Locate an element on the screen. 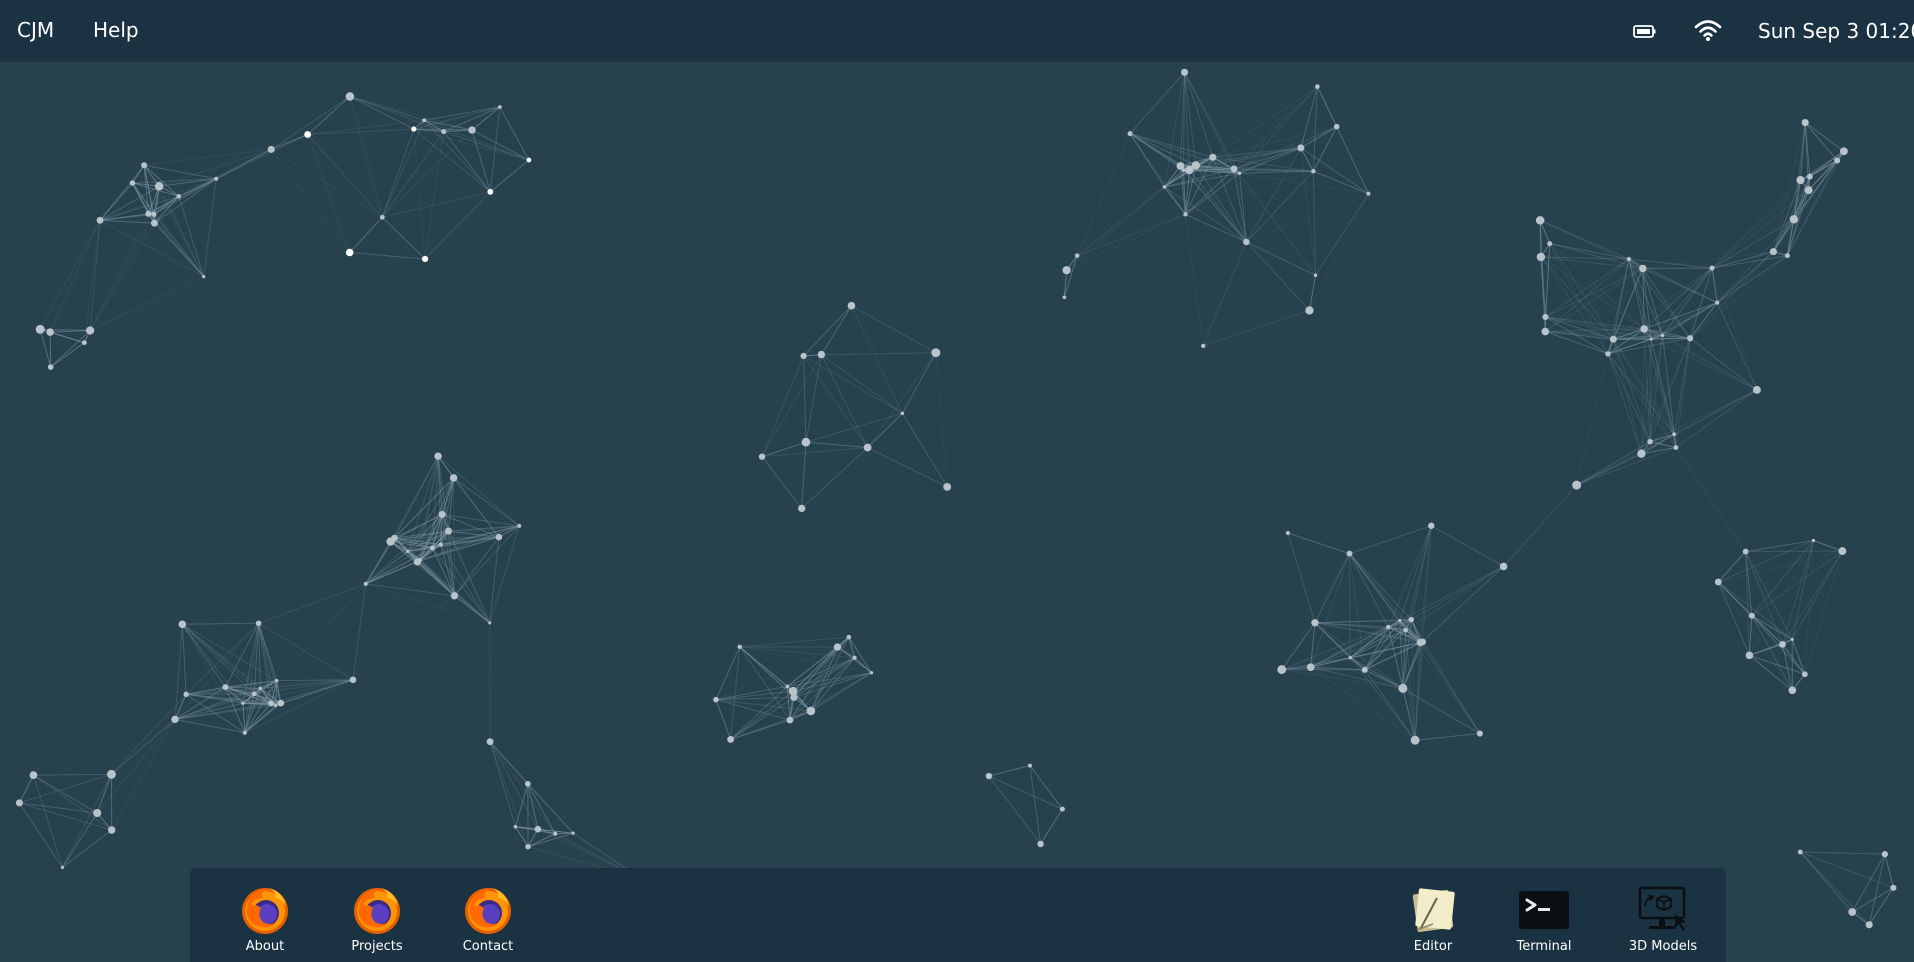 Image resolution: width=1914 pixels, height=962 pixels. dock-item-editor: Editor is located at coordinates (1433, 919).